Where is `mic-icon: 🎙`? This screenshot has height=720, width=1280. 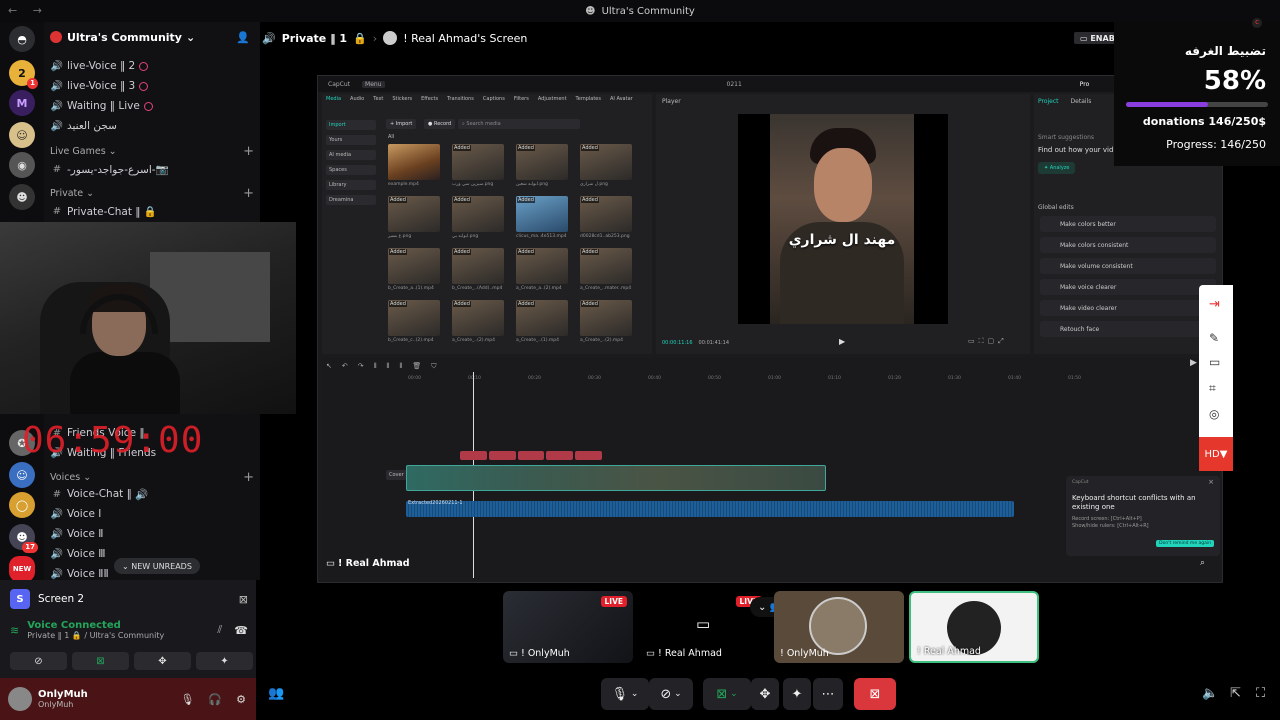
mic-icon: 🎙 is located at coordinates (187, 699).